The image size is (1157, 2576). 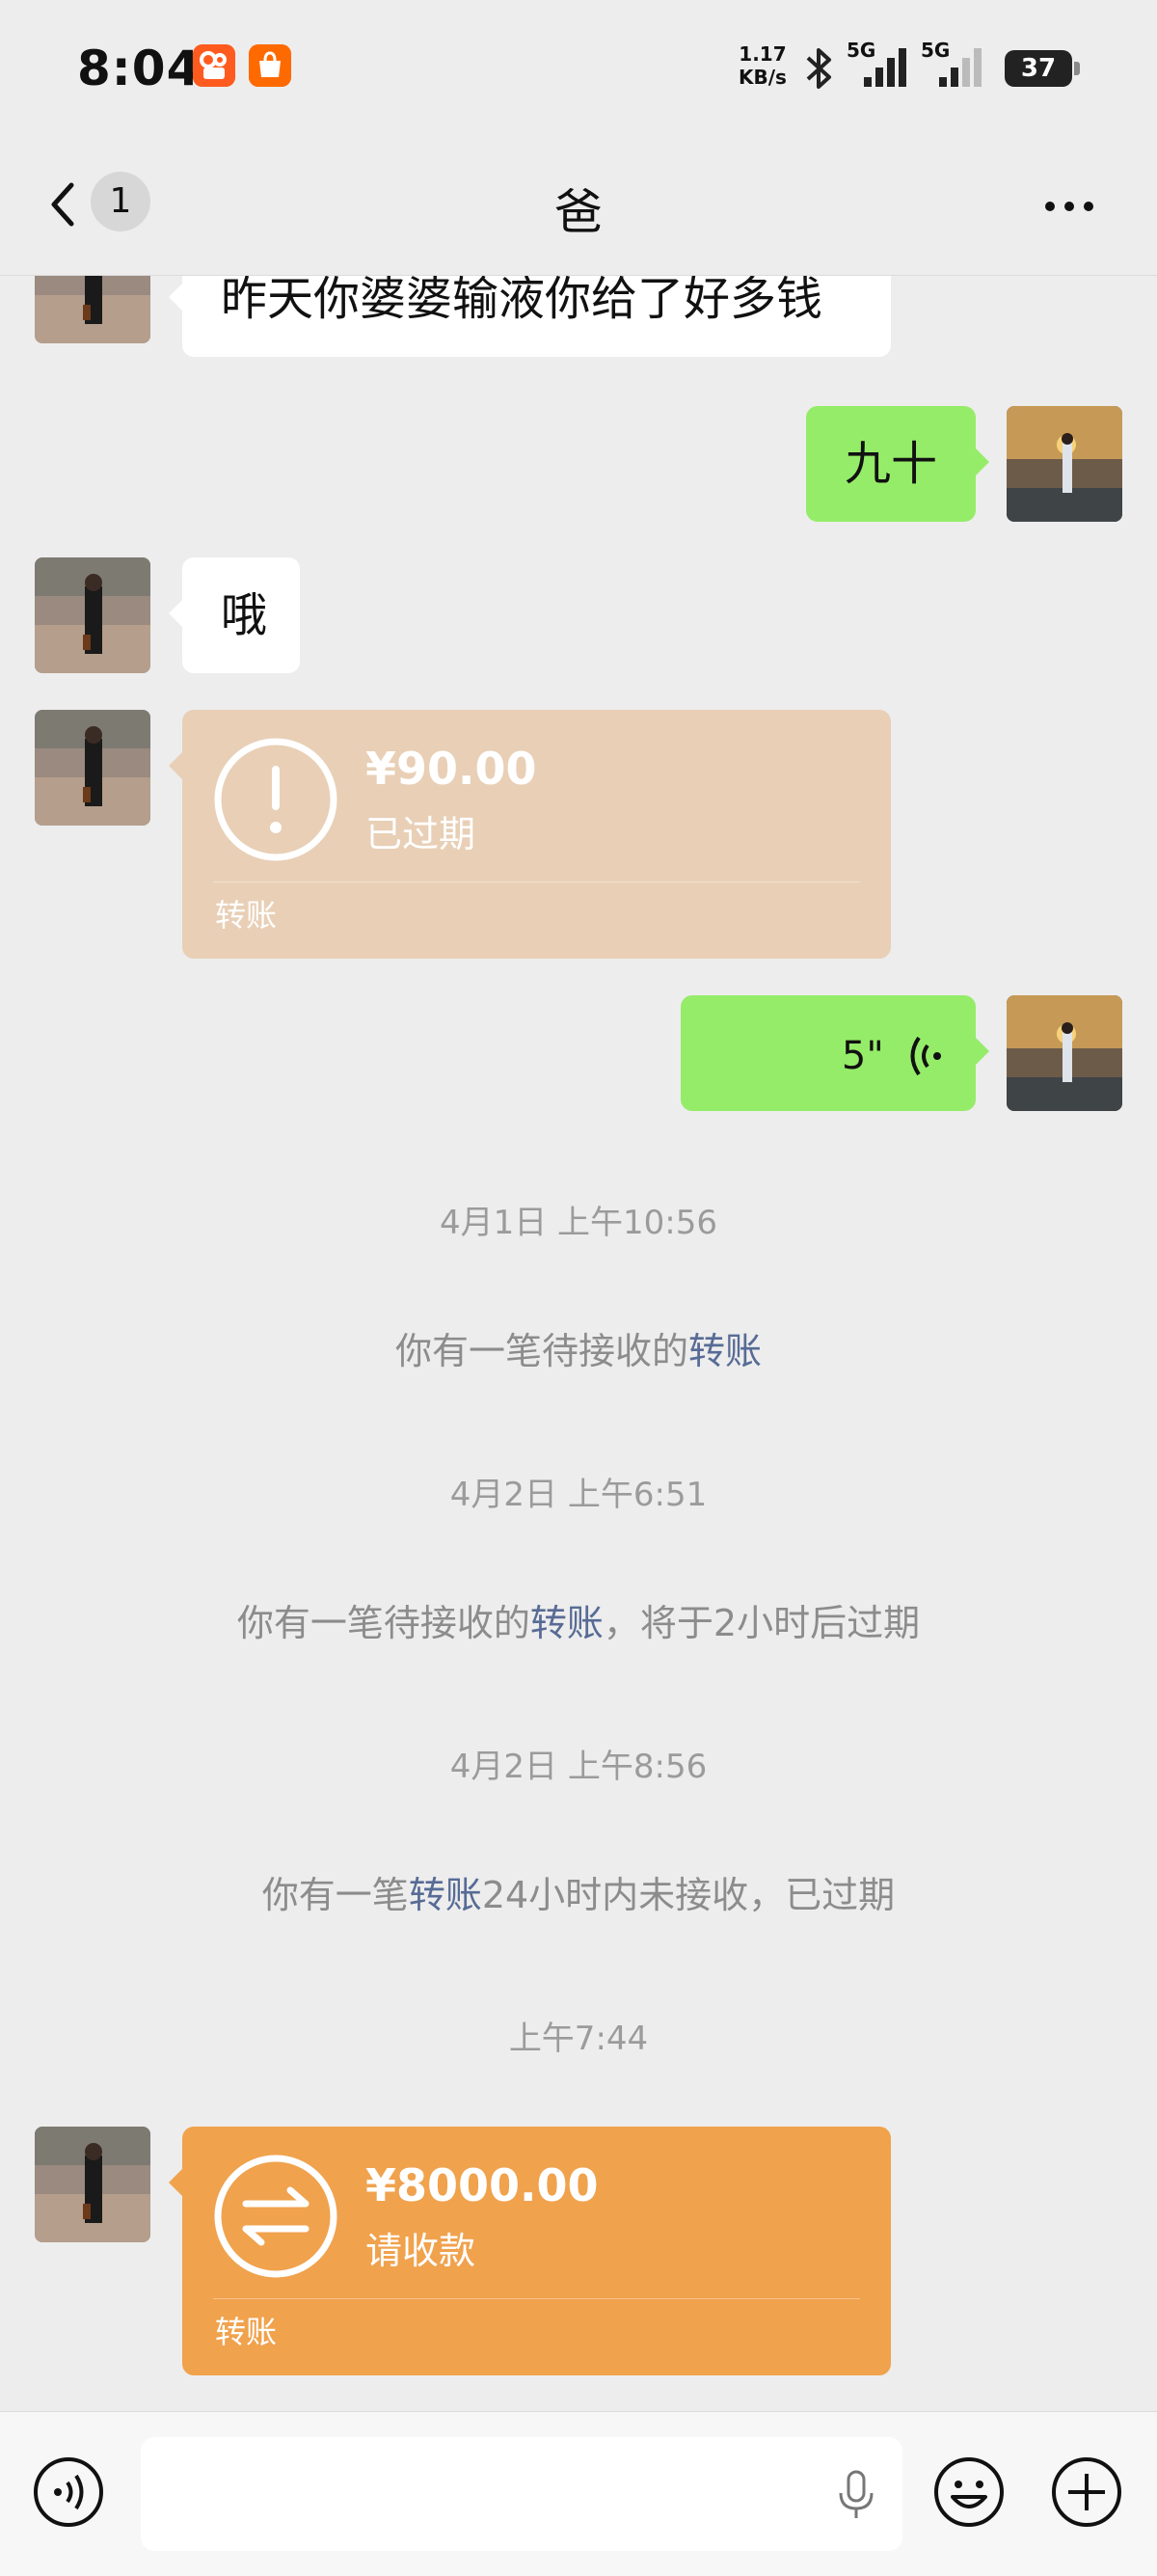 What do you see at coordinates (763, 77) in the screenshot?
I see `net-speed-unit: KB/s` at bounding box center [763, 77].